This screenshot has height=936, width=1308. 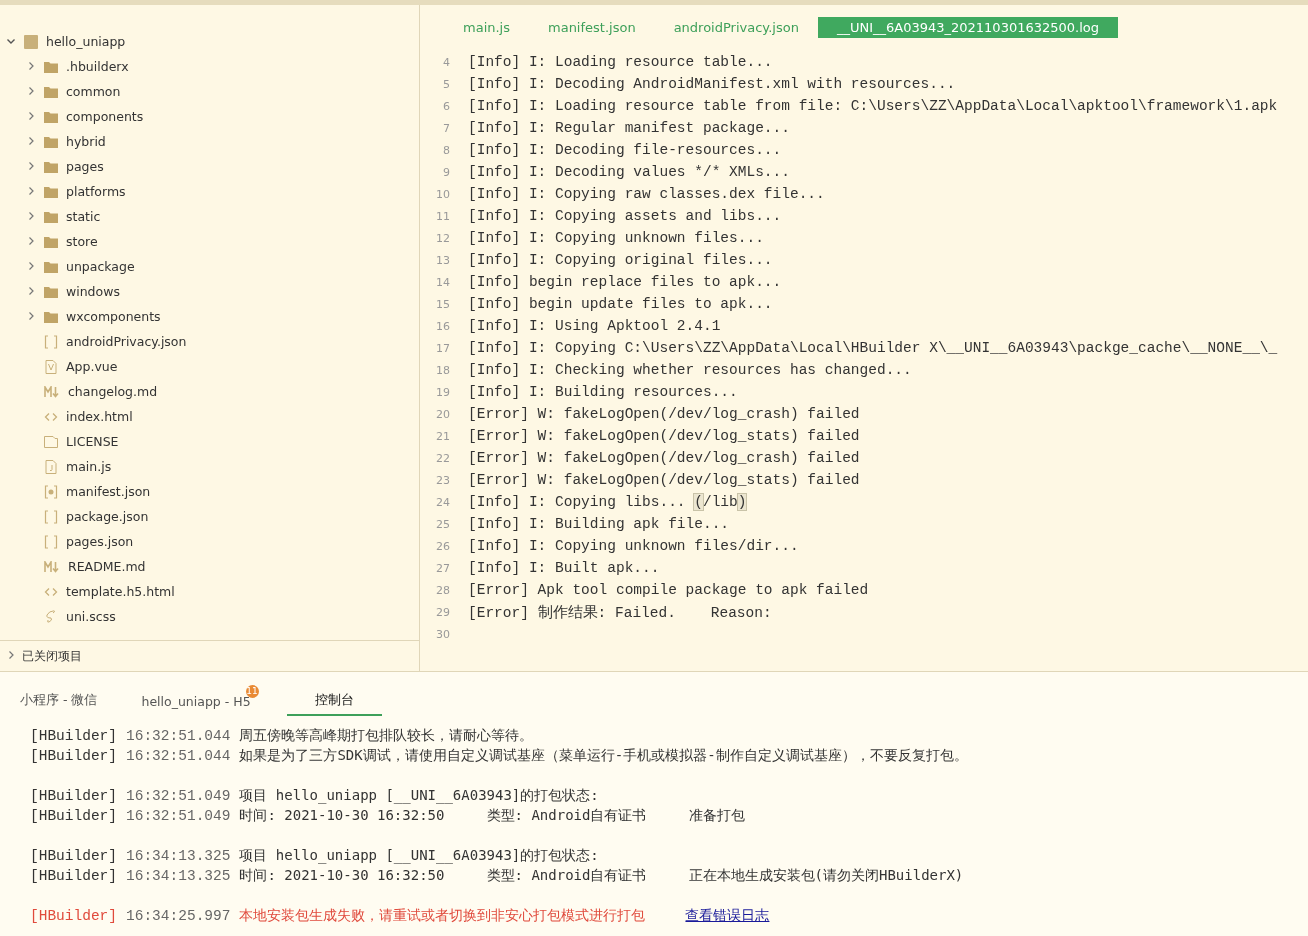 What do you see at coordinates (51, 516) in the screenshot?
I see `brackets-icon` at bounding box center [51, 516].